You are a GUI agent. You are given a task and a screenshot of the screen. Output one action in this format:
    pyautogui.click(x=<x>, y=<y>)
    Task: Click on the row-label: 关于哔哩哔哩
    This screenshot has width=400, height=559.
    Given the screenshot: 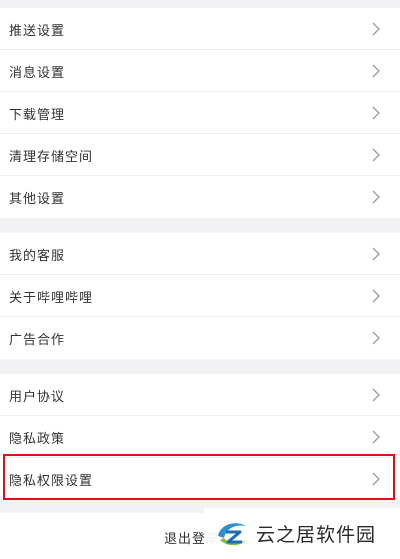 What is the action you would take?
    pyautogui.click(x=51, y=298)
    